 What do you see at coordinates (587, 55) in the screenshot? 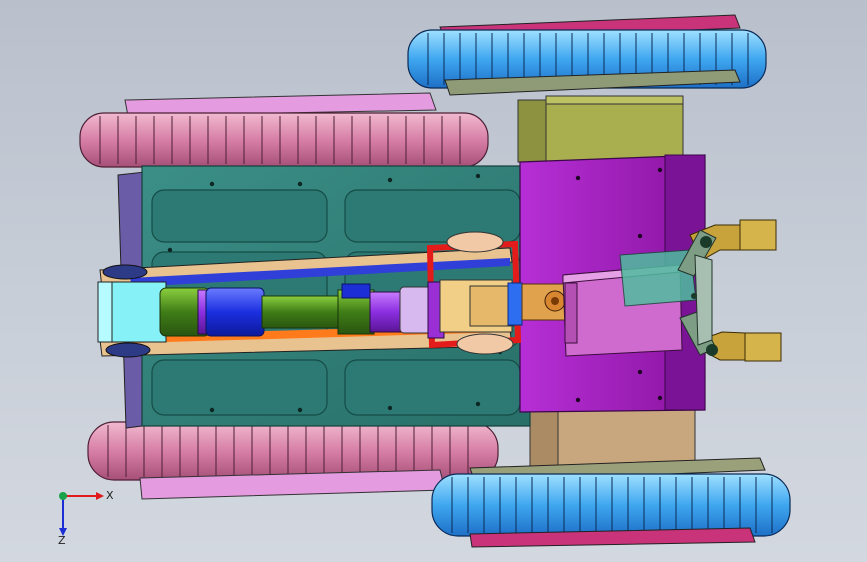
I see `track-front-right` at bounding box center [587, 55].